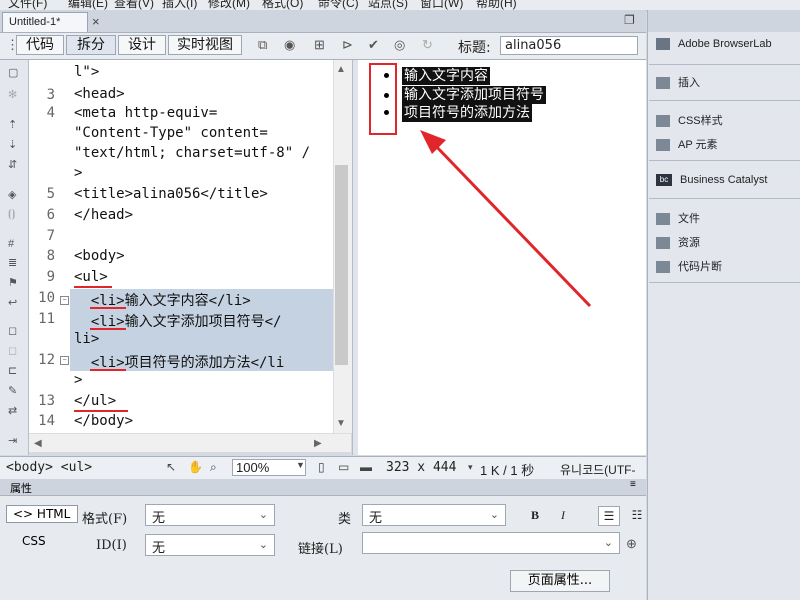 The height and width of the screenshot is (600, 800). I want to click on open-documents-icon: ▢, so click(13, 72).